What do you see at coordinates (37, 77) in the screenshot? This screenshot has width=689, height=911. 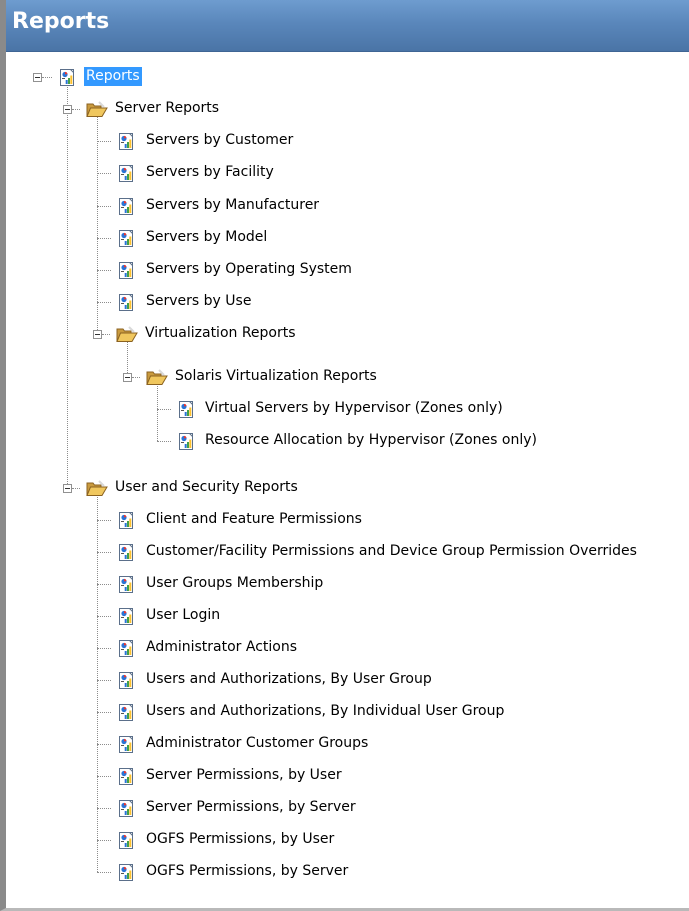 I see `collapse-toggle-reports` at bounding box center [37, 77].